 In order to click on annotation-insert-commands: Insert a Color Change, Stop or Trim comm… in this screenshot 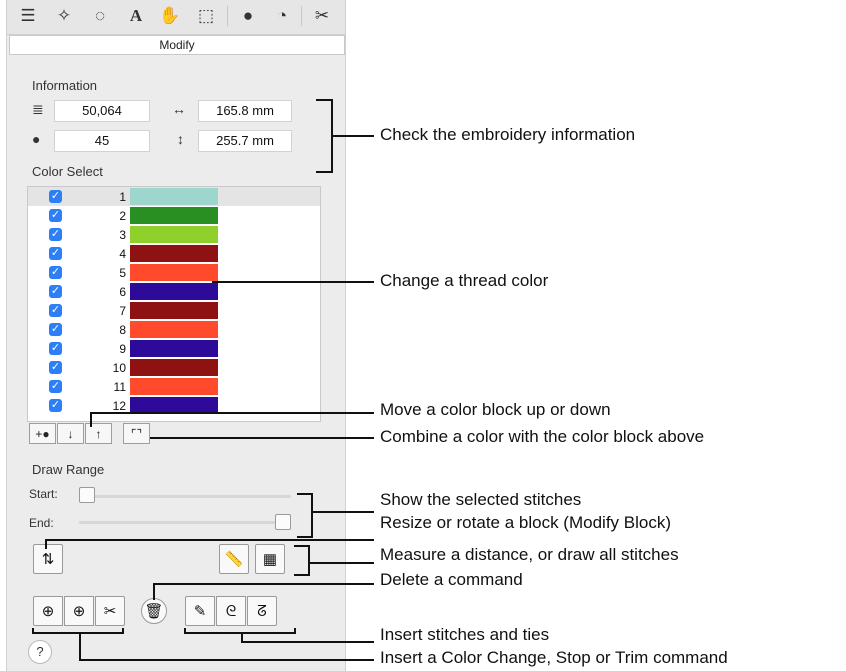, I will do `click(554, 657)`.